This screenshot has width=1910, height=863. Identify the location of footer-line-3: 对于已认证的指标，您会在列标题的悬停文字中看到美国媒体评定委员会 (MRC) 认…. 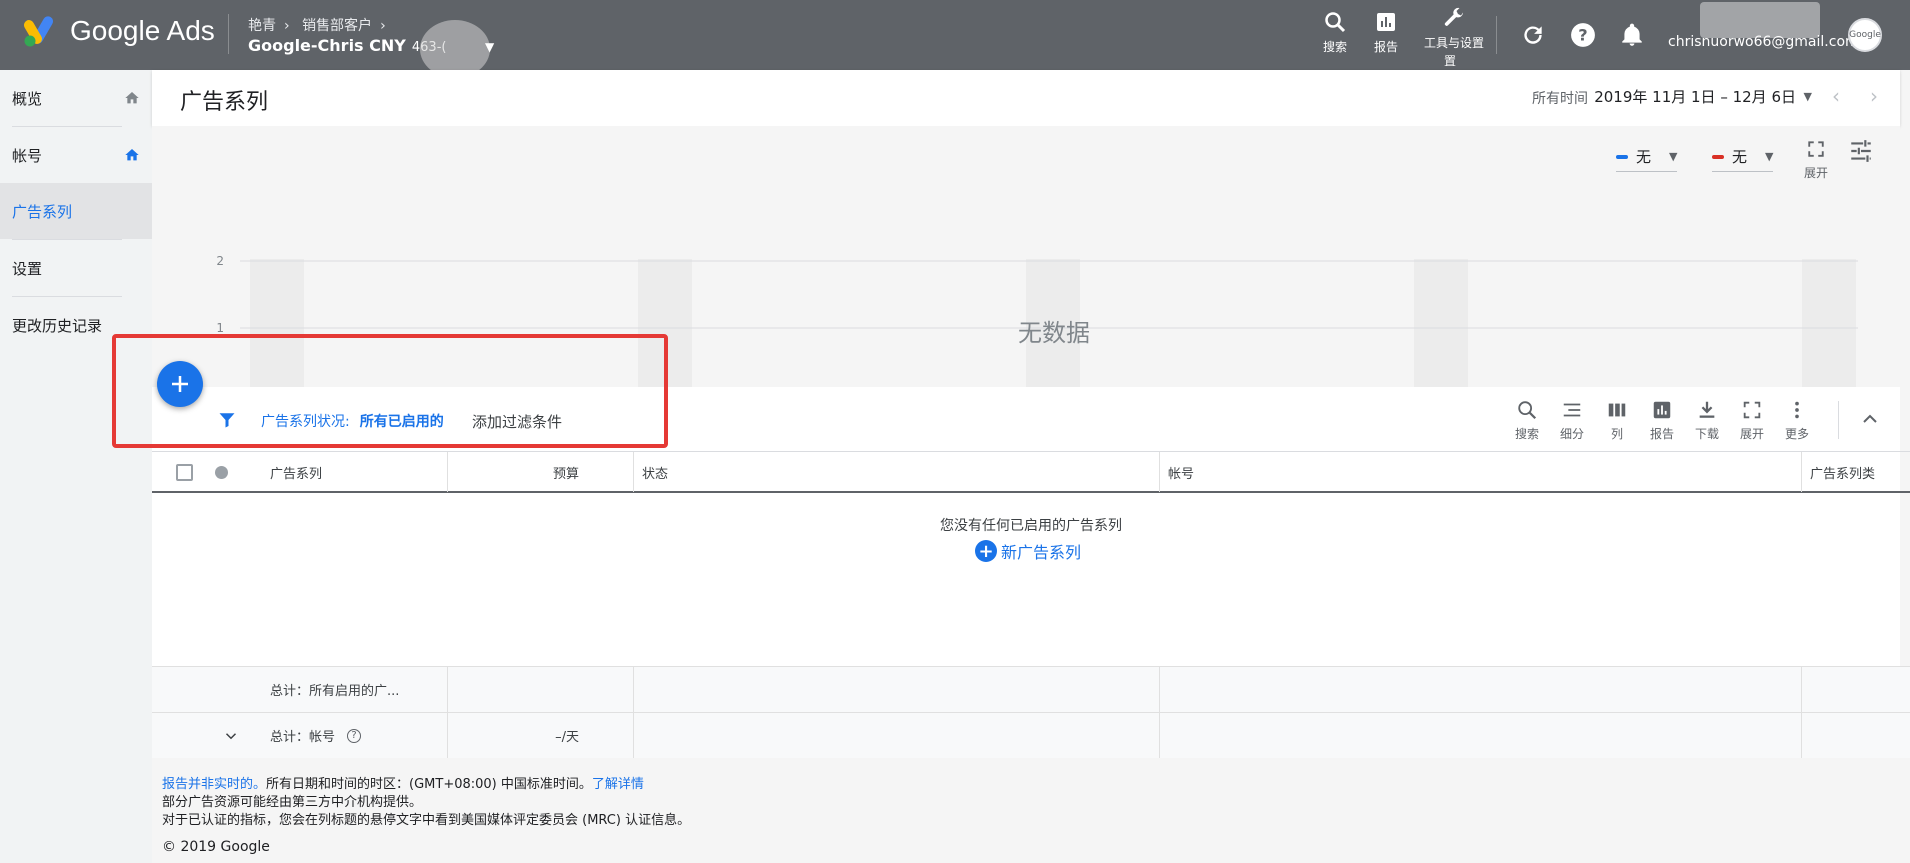
(426, 820).